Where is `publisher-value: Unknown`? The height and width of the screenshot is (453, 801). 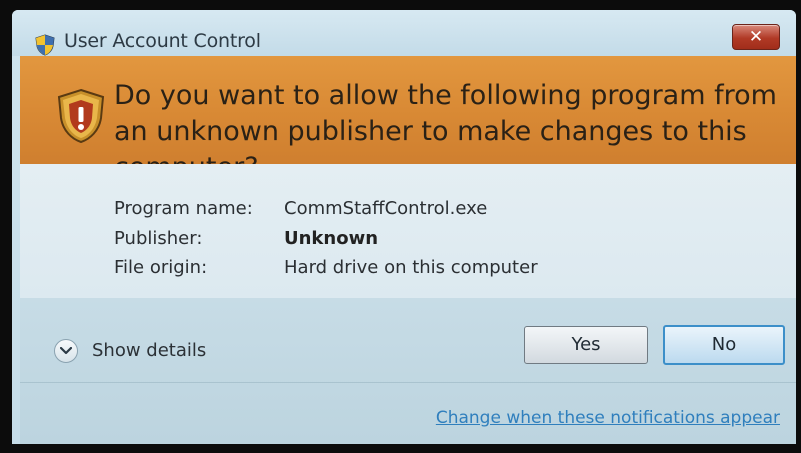 publisher-value: Unknown is located at coordinates (331, 238).